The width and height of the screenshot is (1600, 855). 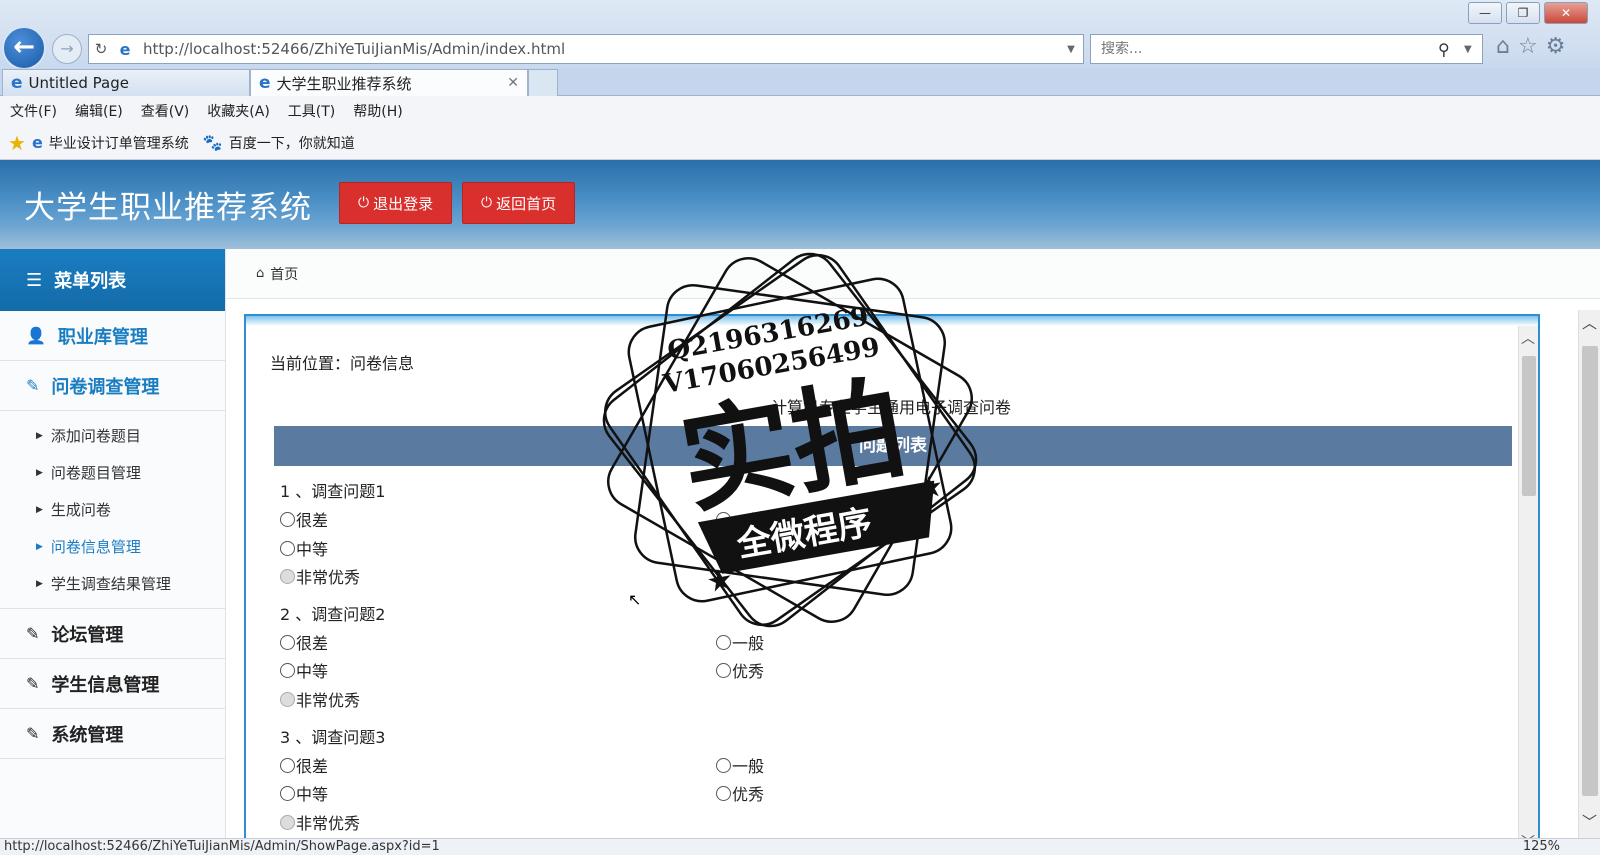 What do you see at coordinates (112, 435) in the screenshot?
I see `submenu-add-question: ▶ 添加问卷题目` at bounding box center [112, 435].